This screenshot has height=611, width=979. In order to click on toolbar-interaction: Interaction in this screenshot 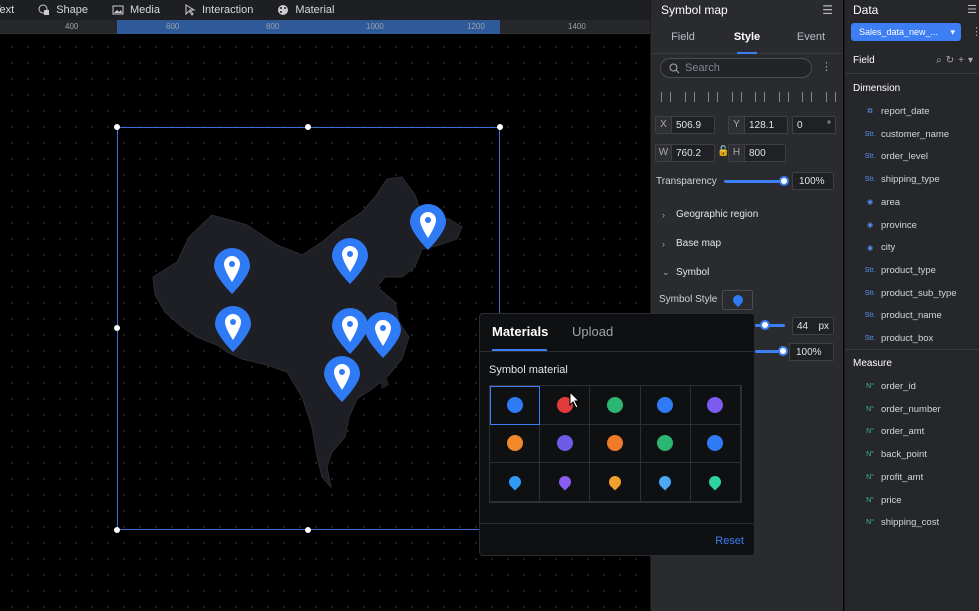, I will do `click(218, 10)`.